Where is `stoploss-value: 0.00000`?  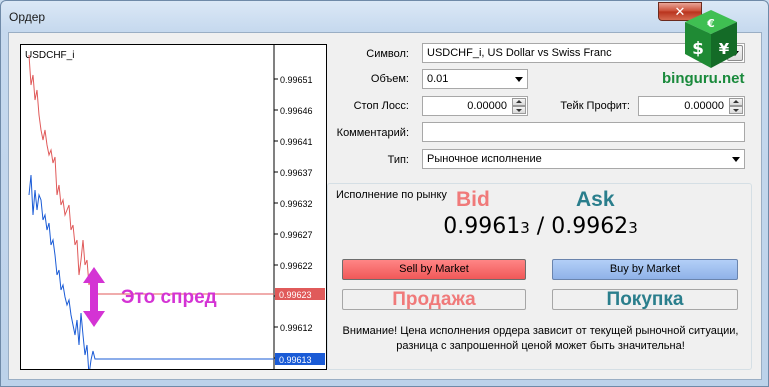 stoploss-value: 0.00000 is located at coordinates (487, 106).